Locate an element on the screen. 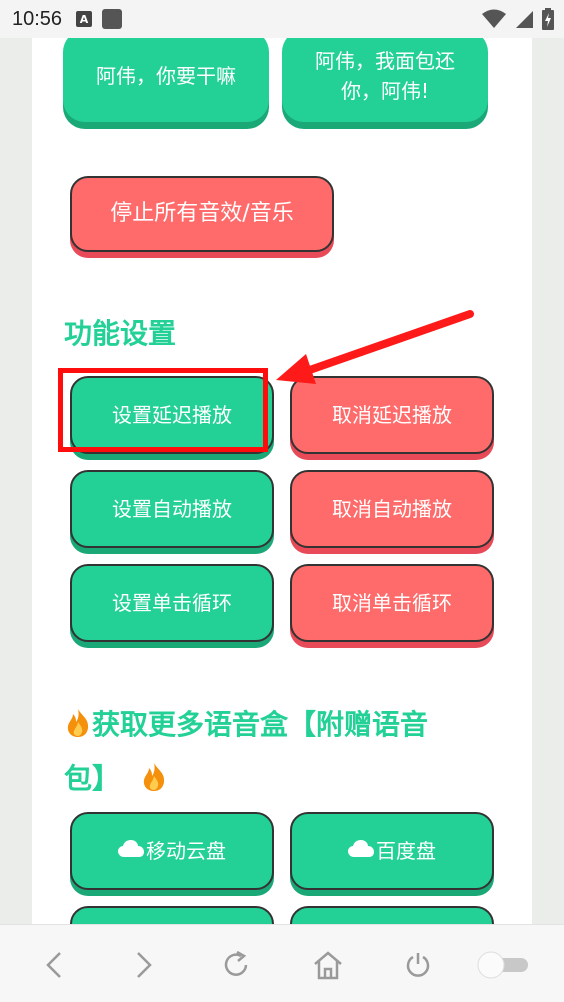 Image resolution: width=564 pixels, height=1002 pixels. button-label: 取消自动播放 is located at coordinates (392, 509).